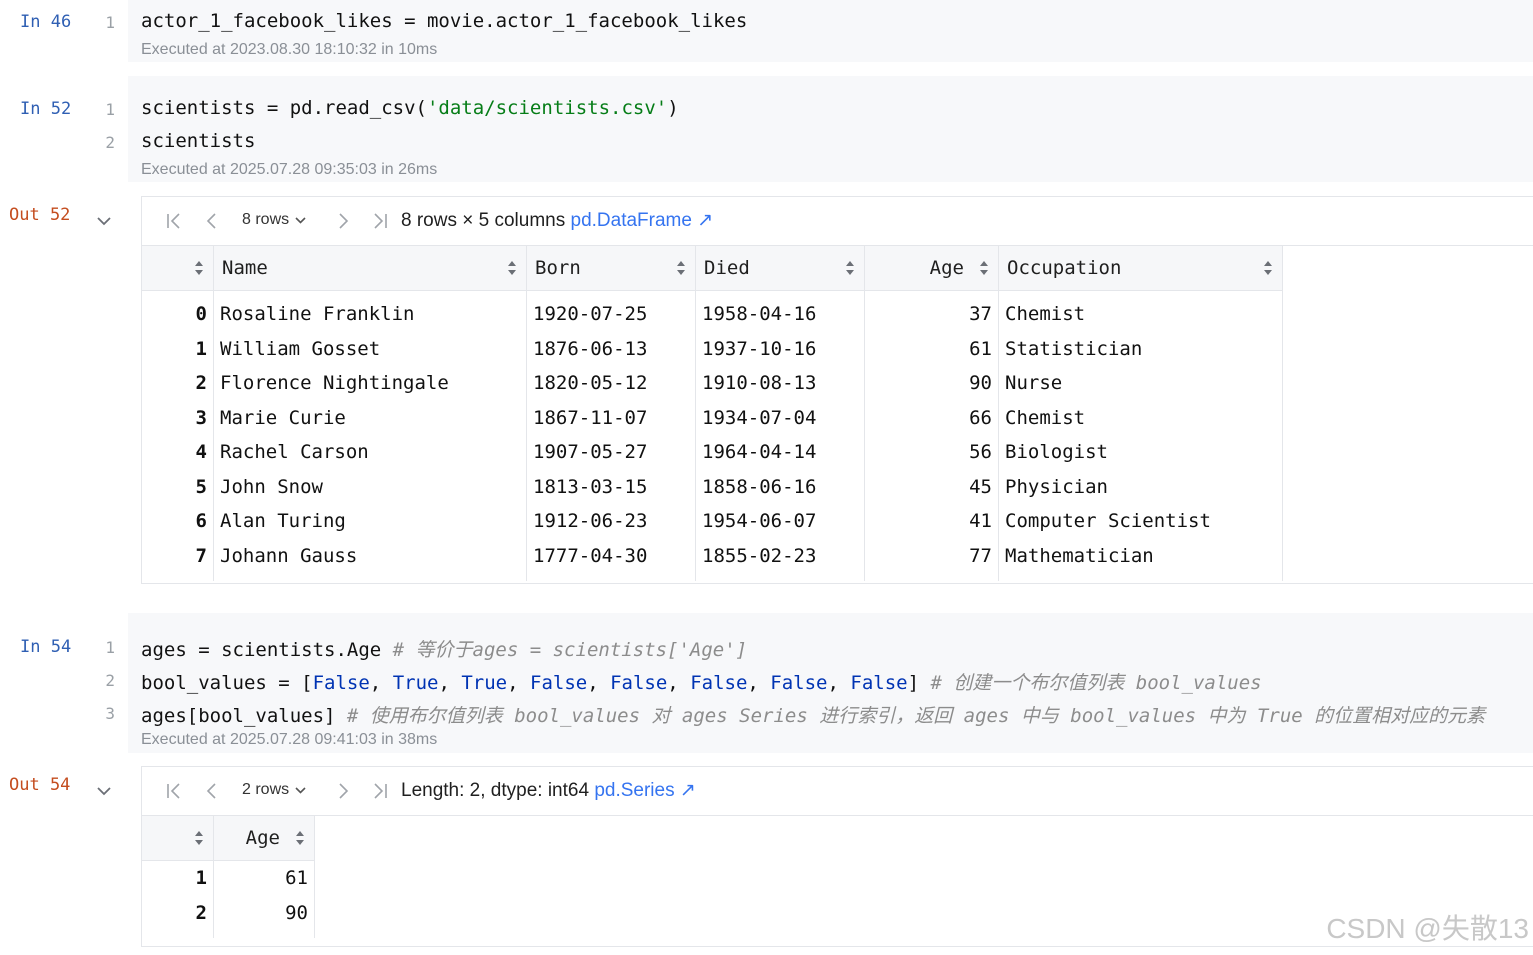 The width and height of the screenshot is (1533, 955). Describe the element at coordinates (931, 348) in the screenshot. I see `table-cell: 61` at that location.